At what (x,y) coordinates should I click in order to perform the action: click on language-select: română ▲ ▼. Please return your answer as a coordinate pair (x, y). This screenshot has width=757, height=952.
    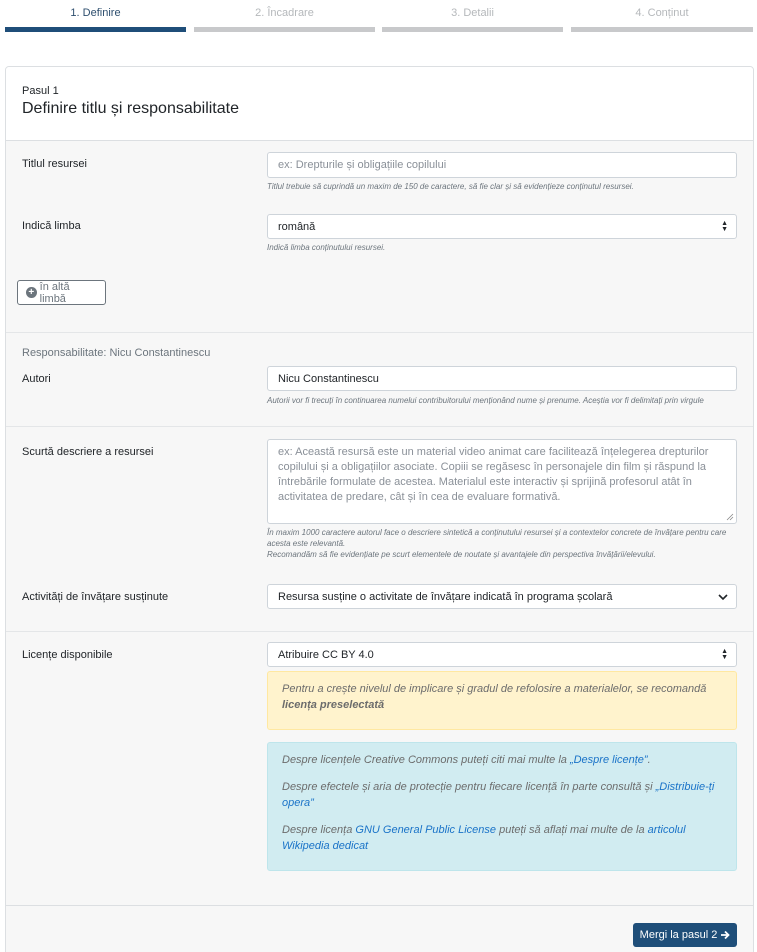
    Looking at the image, I should click on (502, 226).